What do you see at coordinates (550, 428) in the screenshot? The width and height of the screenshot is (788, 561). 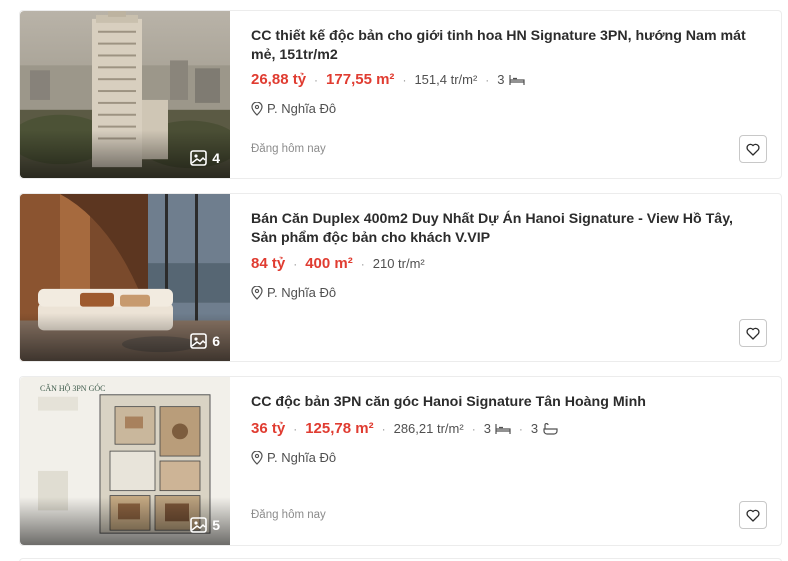 I see `bathtub-icon` at bounding box center [550, 428].